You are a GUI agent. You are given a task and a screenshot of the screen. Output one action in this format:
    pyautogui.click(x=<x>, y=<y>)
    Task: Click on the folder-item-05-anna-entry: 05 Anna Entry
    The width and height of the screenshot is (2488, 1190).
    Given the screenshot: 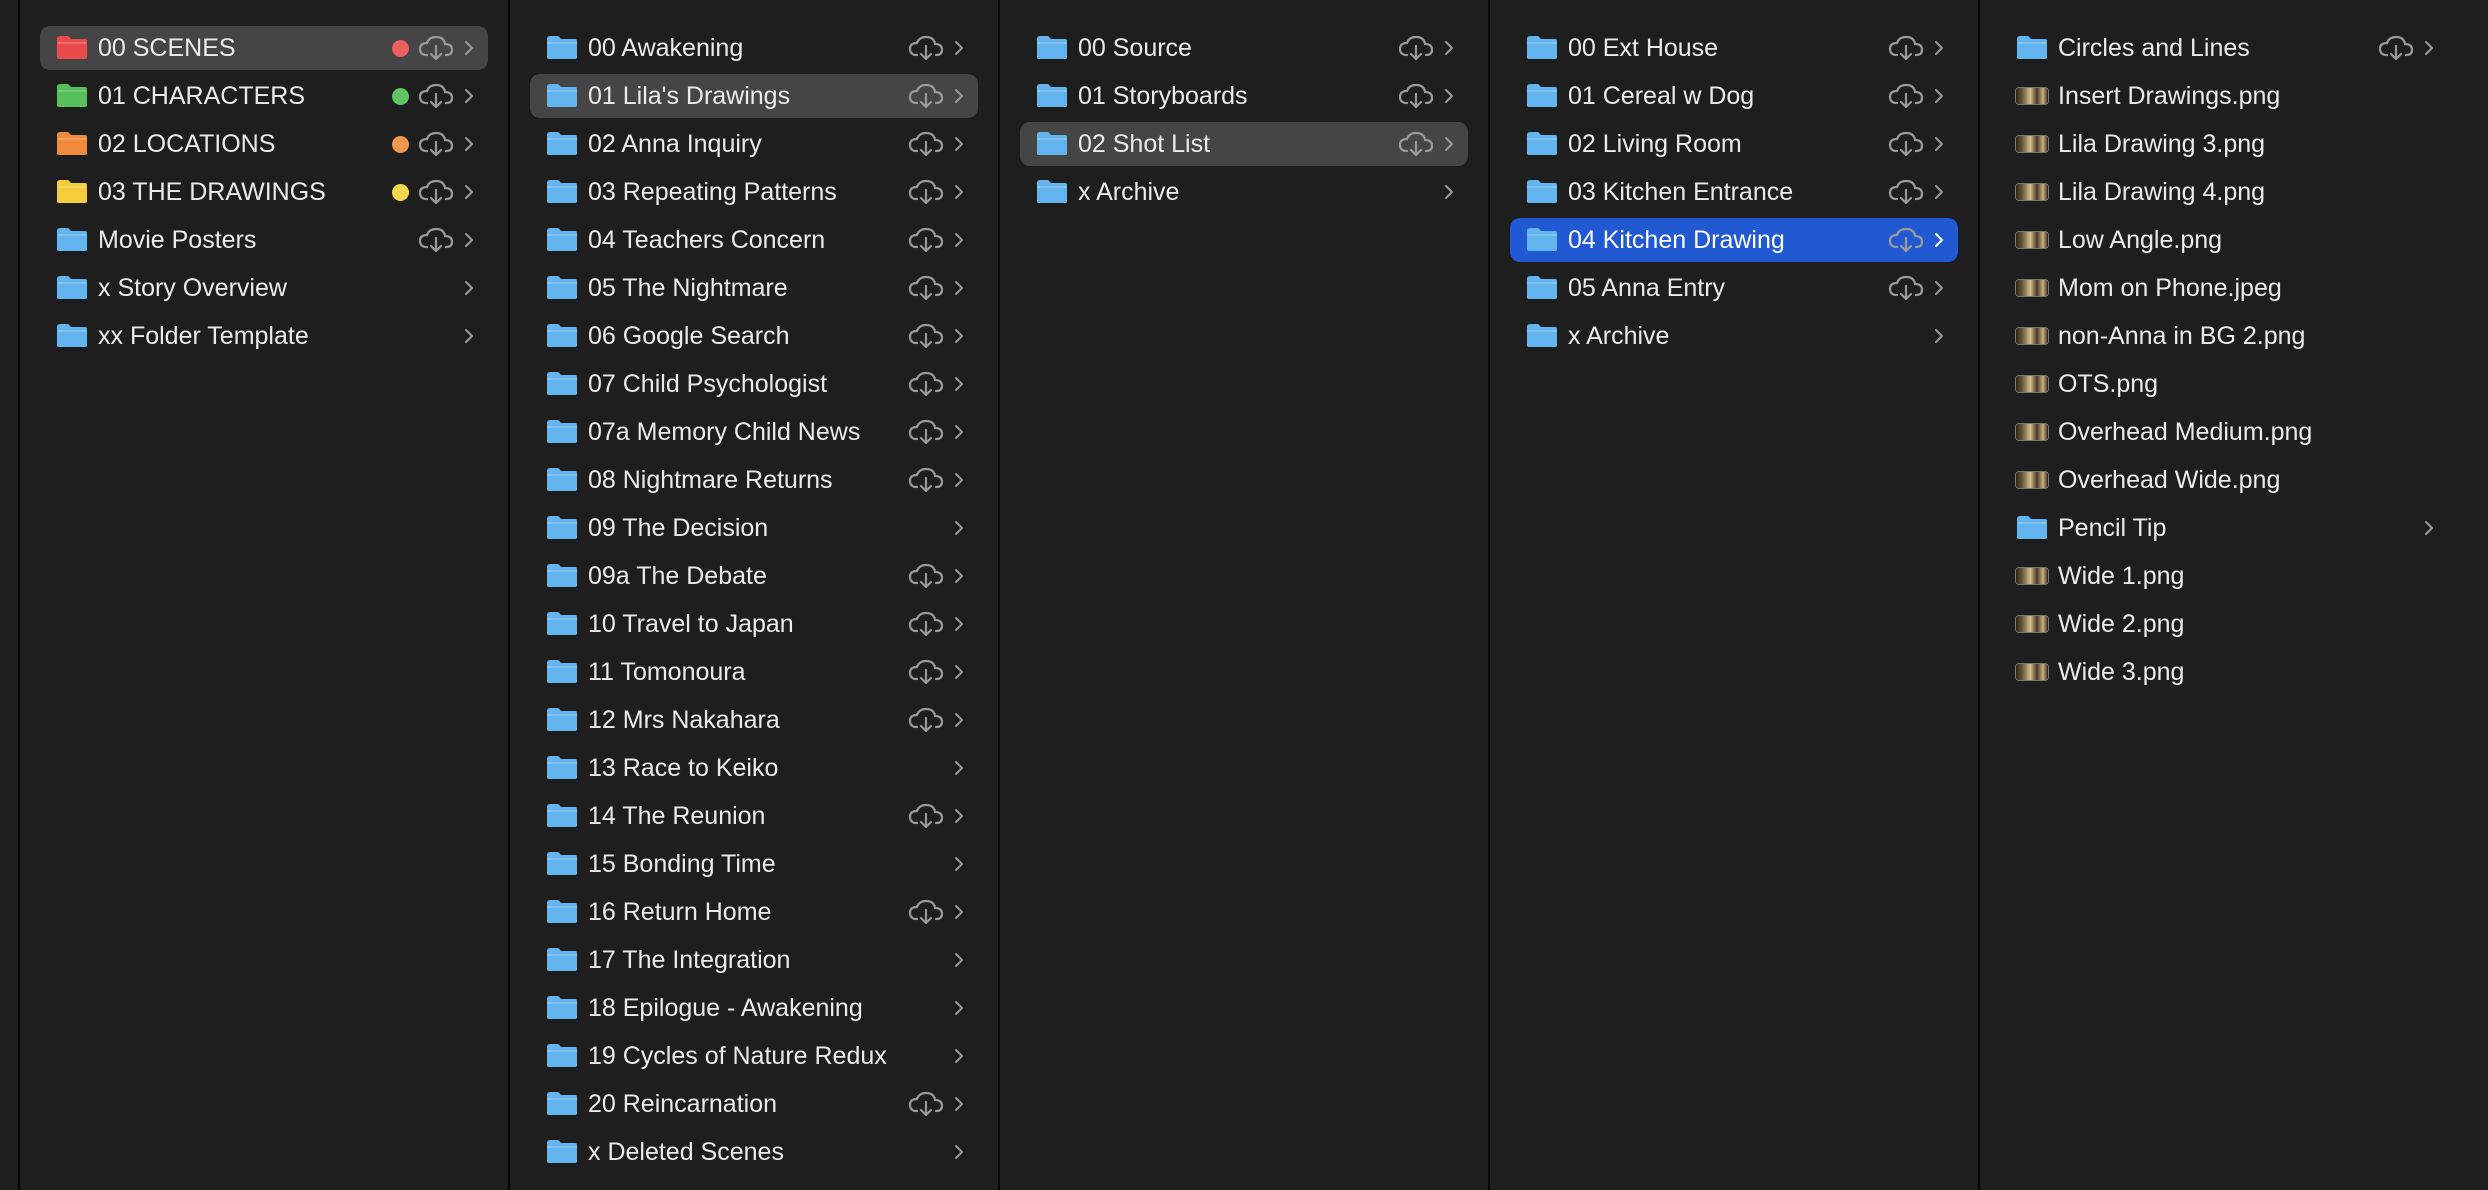 What is the action you would take?
    pyautogui.click(x=1734, y=288)
    